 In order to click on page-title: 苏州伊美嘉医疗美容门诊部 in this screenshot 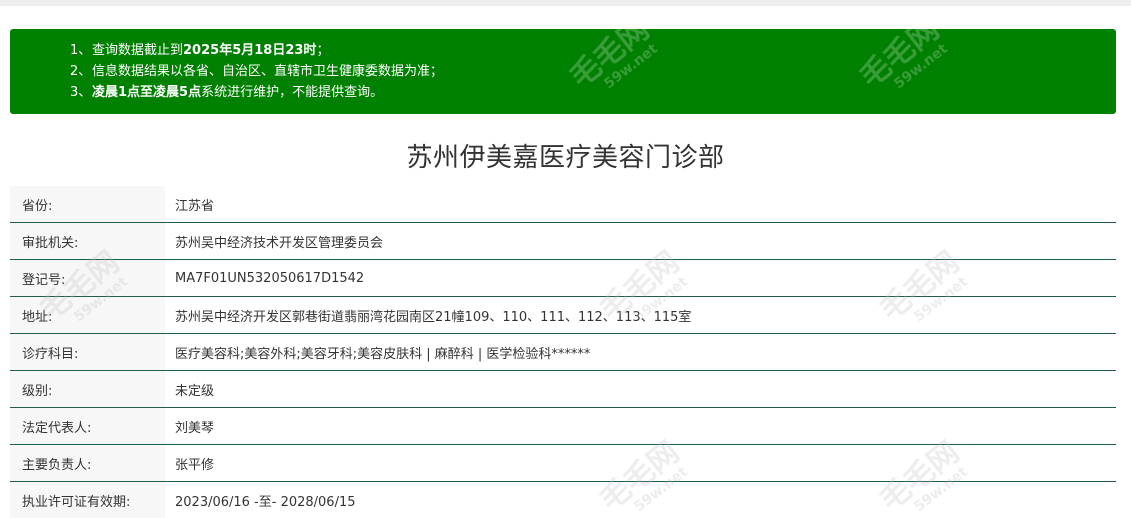, I will do `click(565, 158)`.